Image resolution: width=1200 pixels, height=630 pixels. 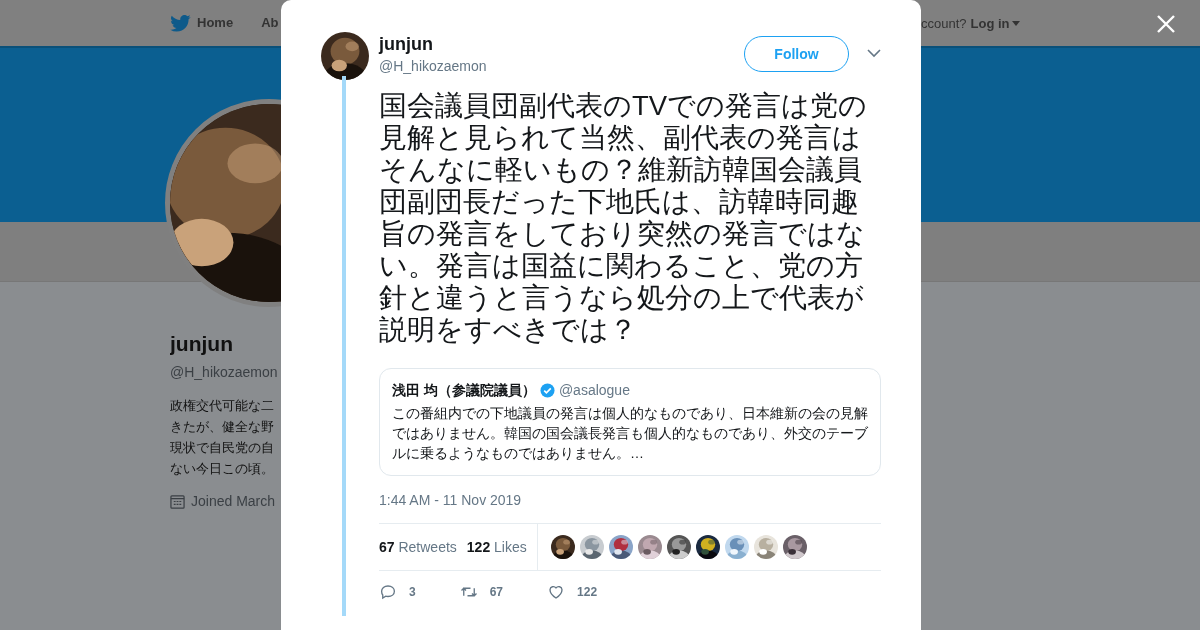 What do you see at coordinates (594, 390) in the screenshot?
I see `quoted-author-handle: @asalogue` at bounding box center [594, 390].